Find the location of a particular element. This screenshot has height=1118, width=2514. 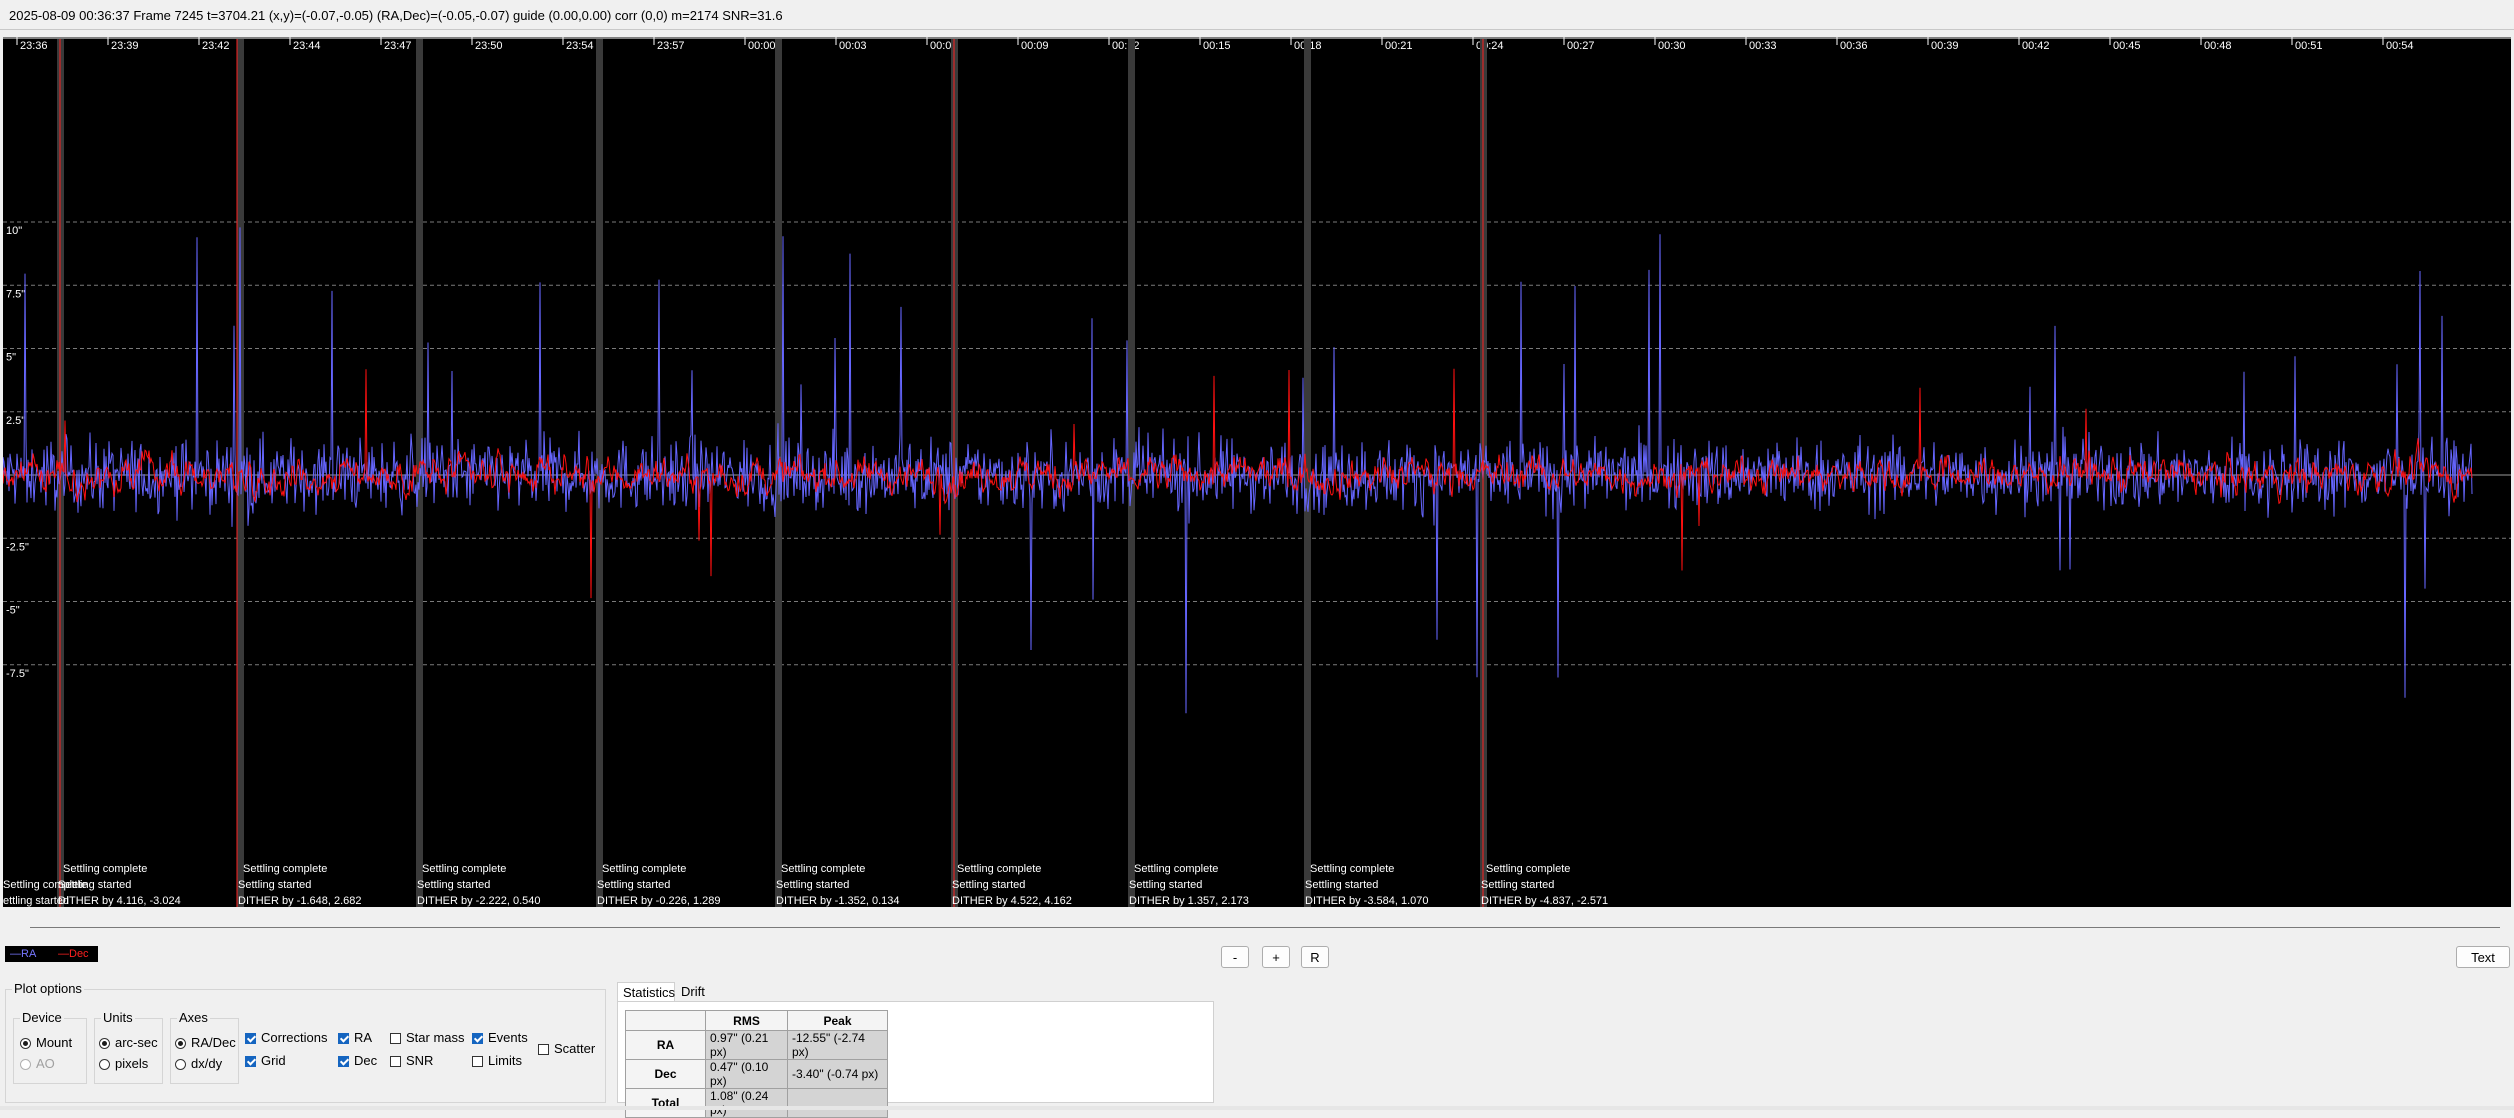

axes-dxdy-option: dx/dy is located at coordinates (198, 1064).